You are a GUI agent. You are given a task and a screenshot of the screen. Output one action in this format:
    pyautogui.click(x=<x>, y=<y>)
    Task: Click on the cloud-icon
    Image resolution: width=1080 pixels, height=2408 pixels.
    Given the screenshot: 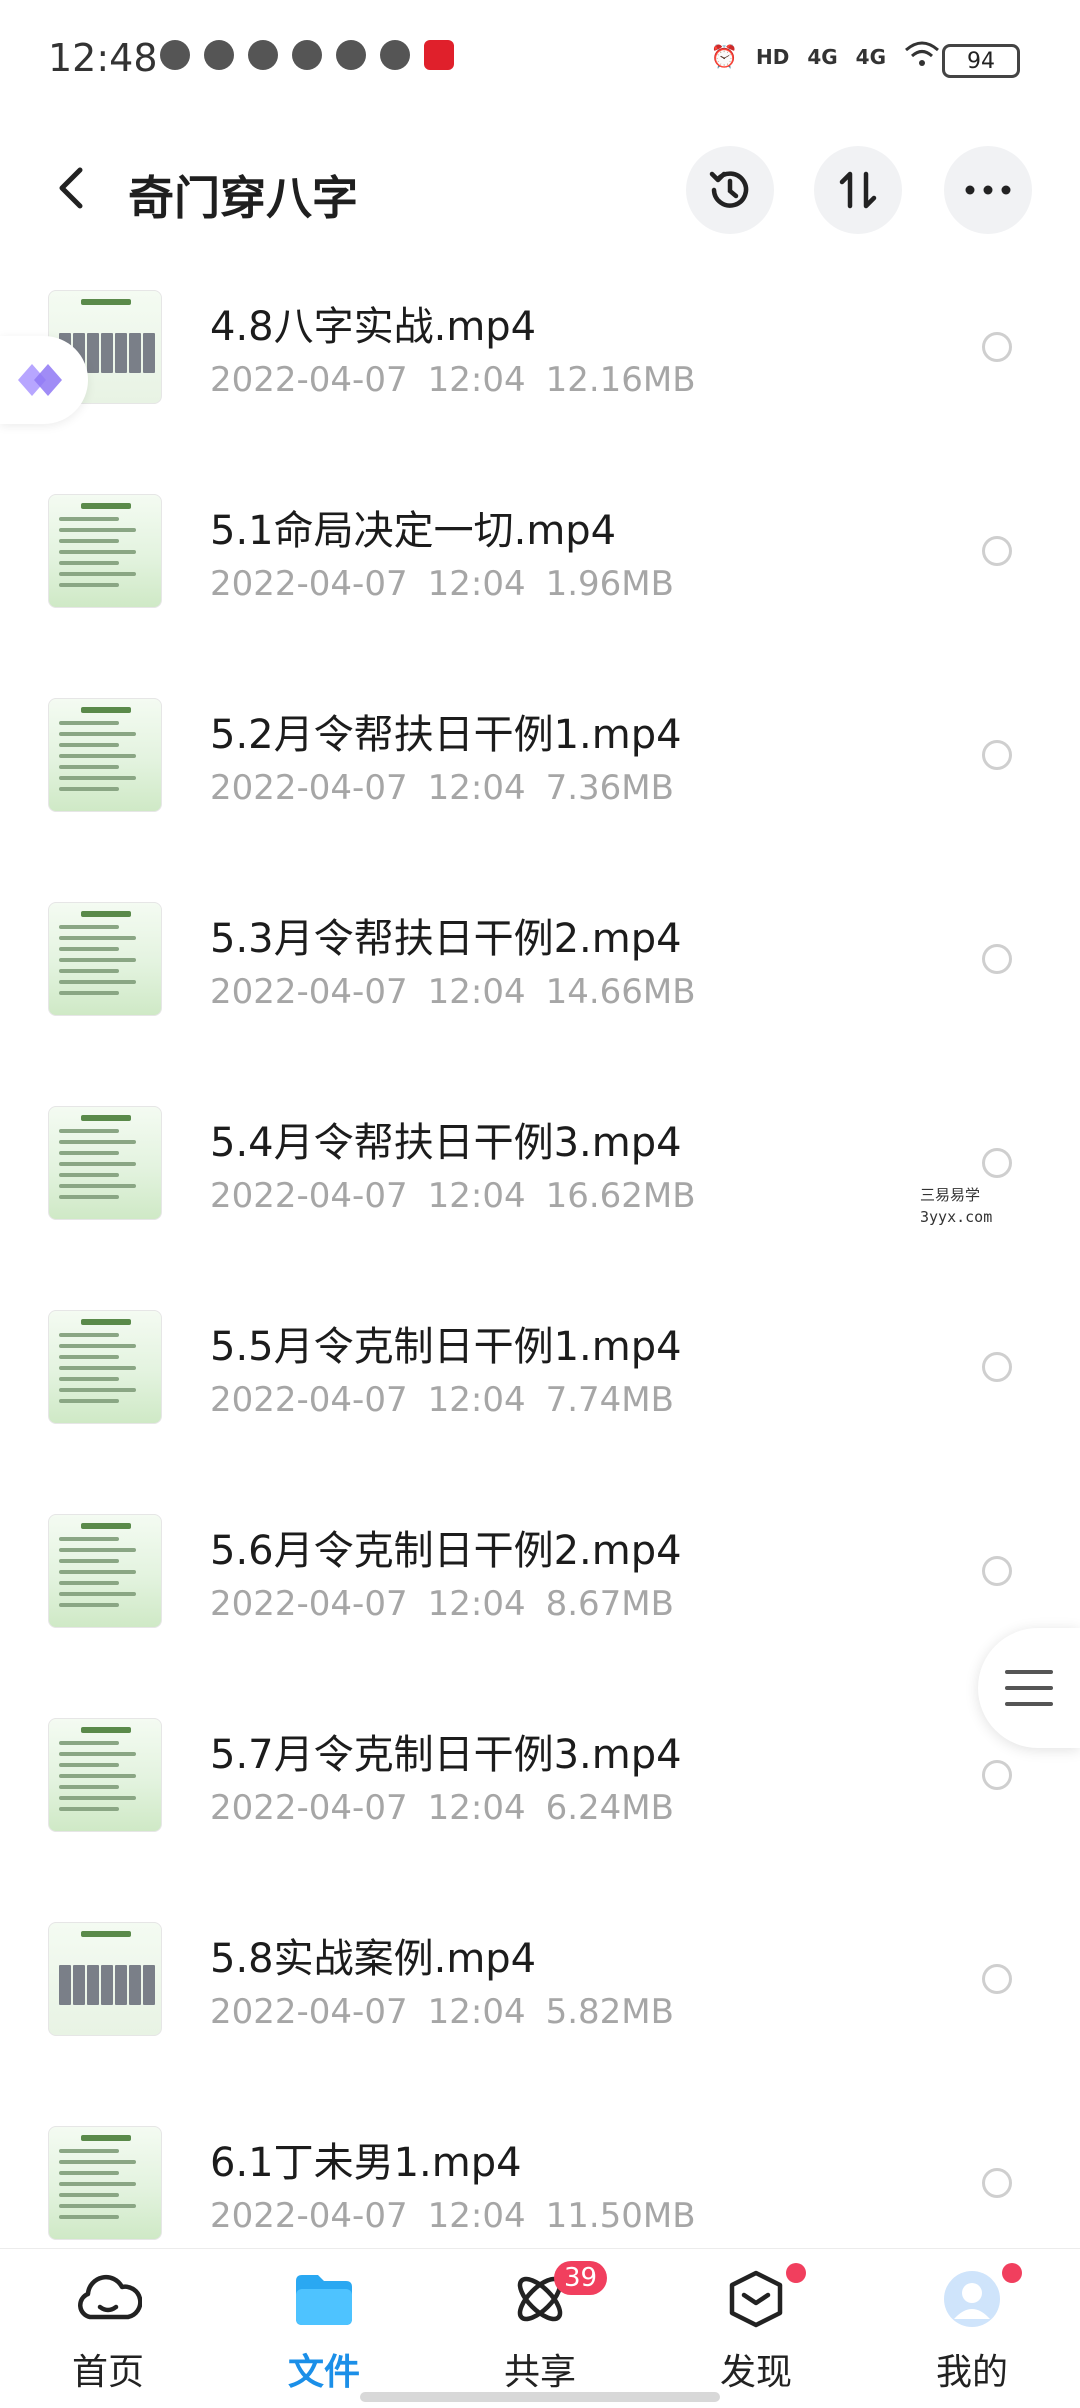 What is the action you would take?
    pyautogui.click(x=351, y=55)
    